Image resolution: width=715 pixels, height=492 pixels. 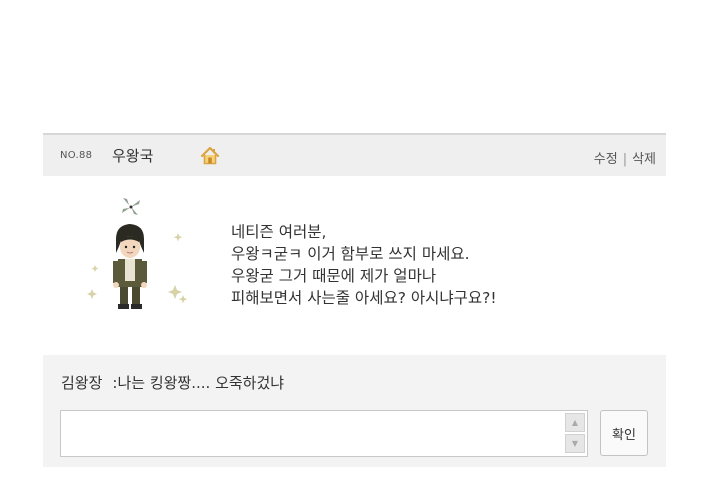 I want to click on scroll-up-icon: ▲, so click(x=575, y=422).